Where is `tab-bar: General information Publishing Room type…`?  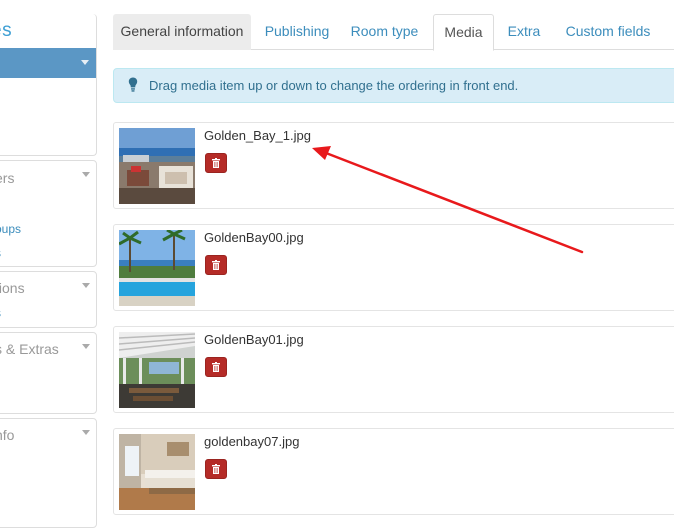 tab-bar: General information Publishing Room type… is located at coordinates (393, 32).